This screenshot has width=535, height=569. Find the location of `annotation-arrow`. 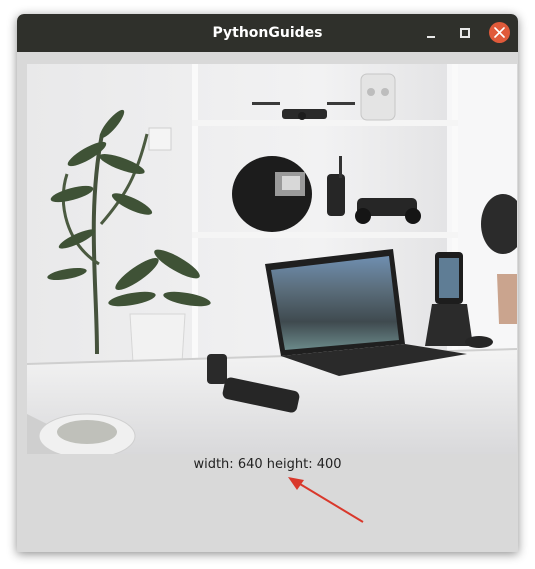

annotation-arrow is located at coordinates (326, 500).